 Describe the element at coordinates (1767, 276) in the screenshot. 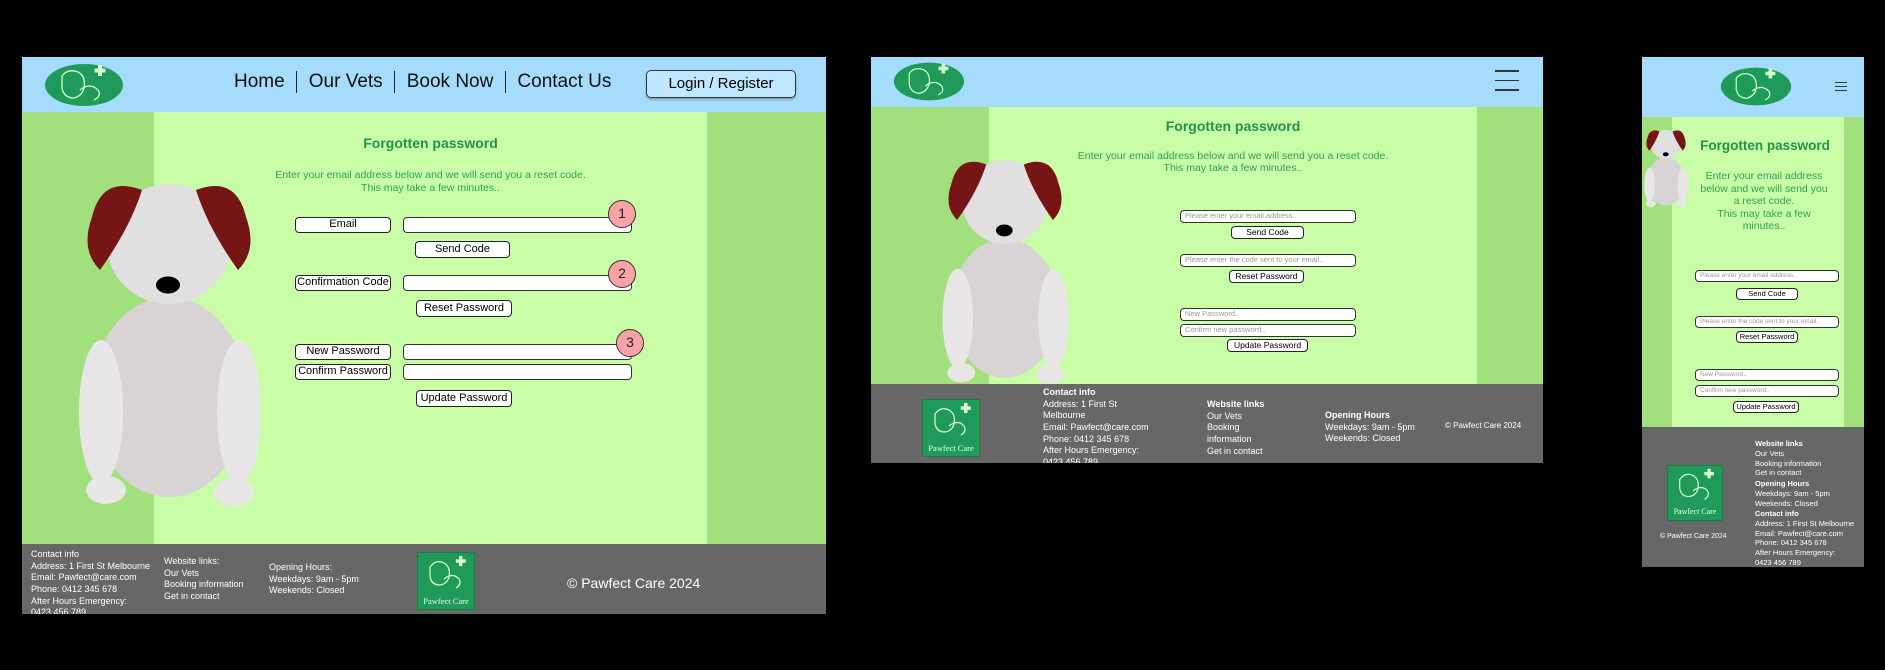

I see `mobile-email-field: Please enter your email address..` at that location.